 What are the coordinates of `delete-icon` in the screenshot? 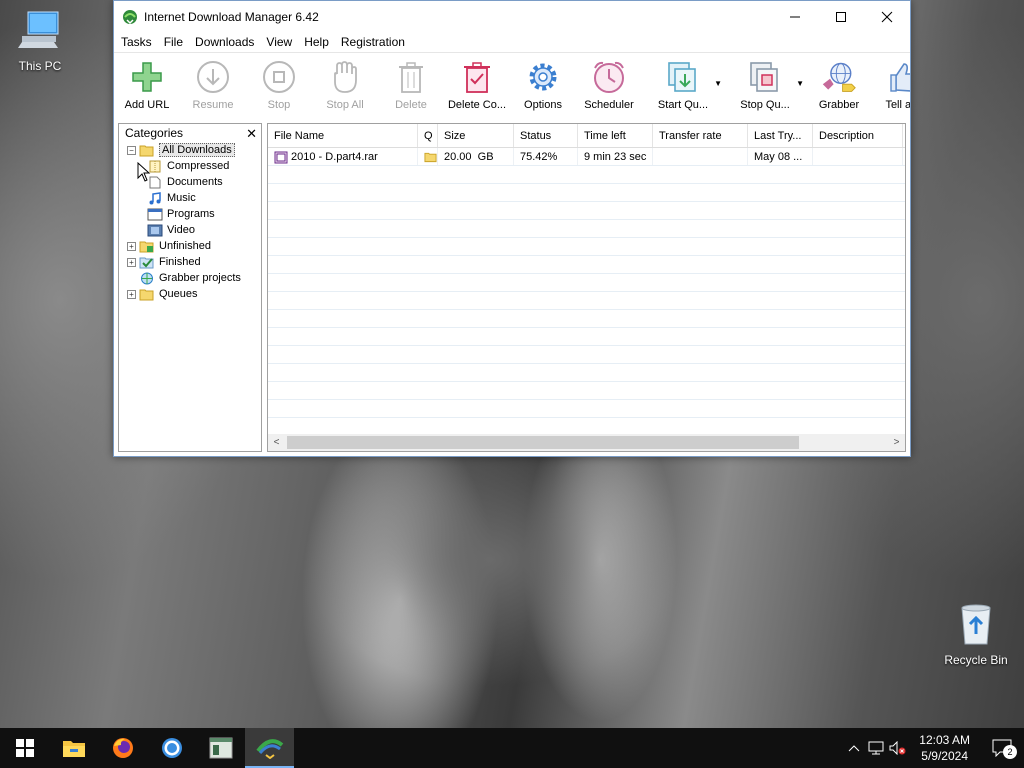 It's located at (411, 77).